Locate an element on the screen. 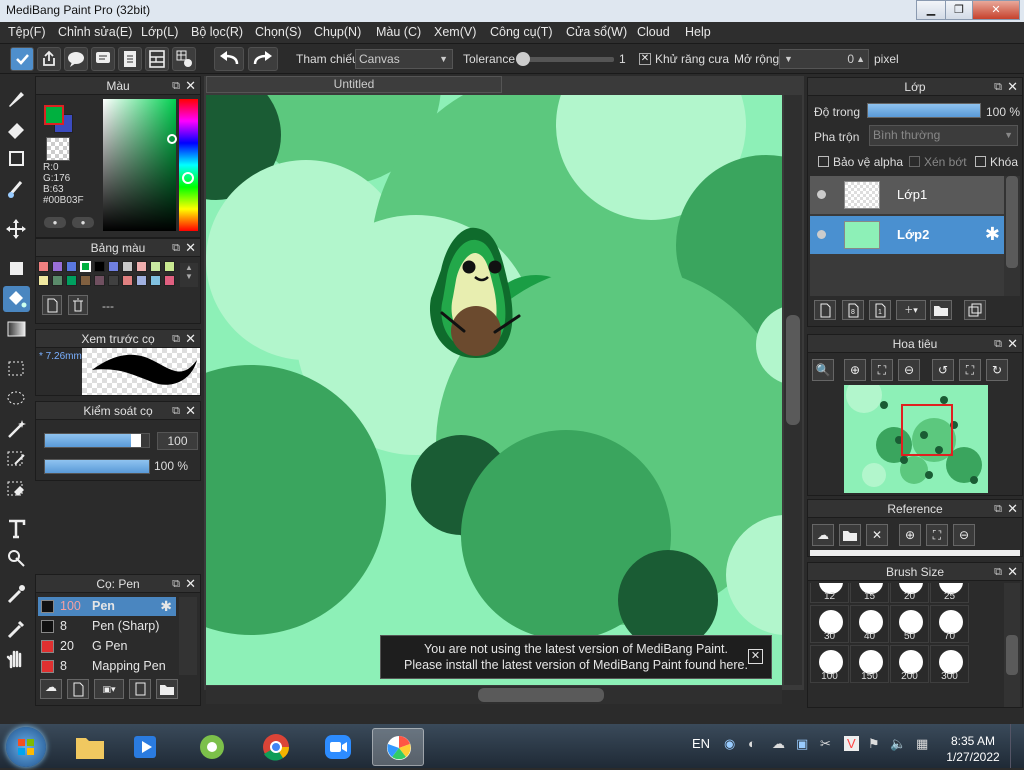 Image resolution: width=1024 pixels, height=770 pixels. hand-tool is located at coordinates (16, 659).